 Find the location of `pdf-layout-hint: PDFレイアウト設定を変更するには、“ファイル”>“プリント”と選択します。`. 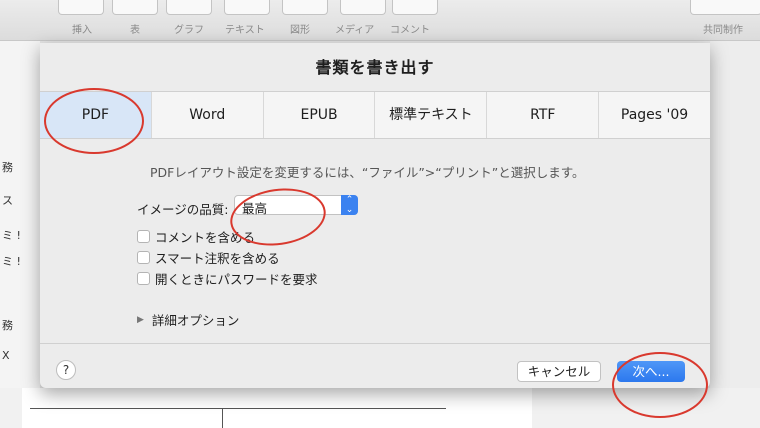

pdf-layout-hint: PDFレイアウト設定を変更するには、“ファイル”>“プリント”と選択します。 is located at coordinates (367, 172).